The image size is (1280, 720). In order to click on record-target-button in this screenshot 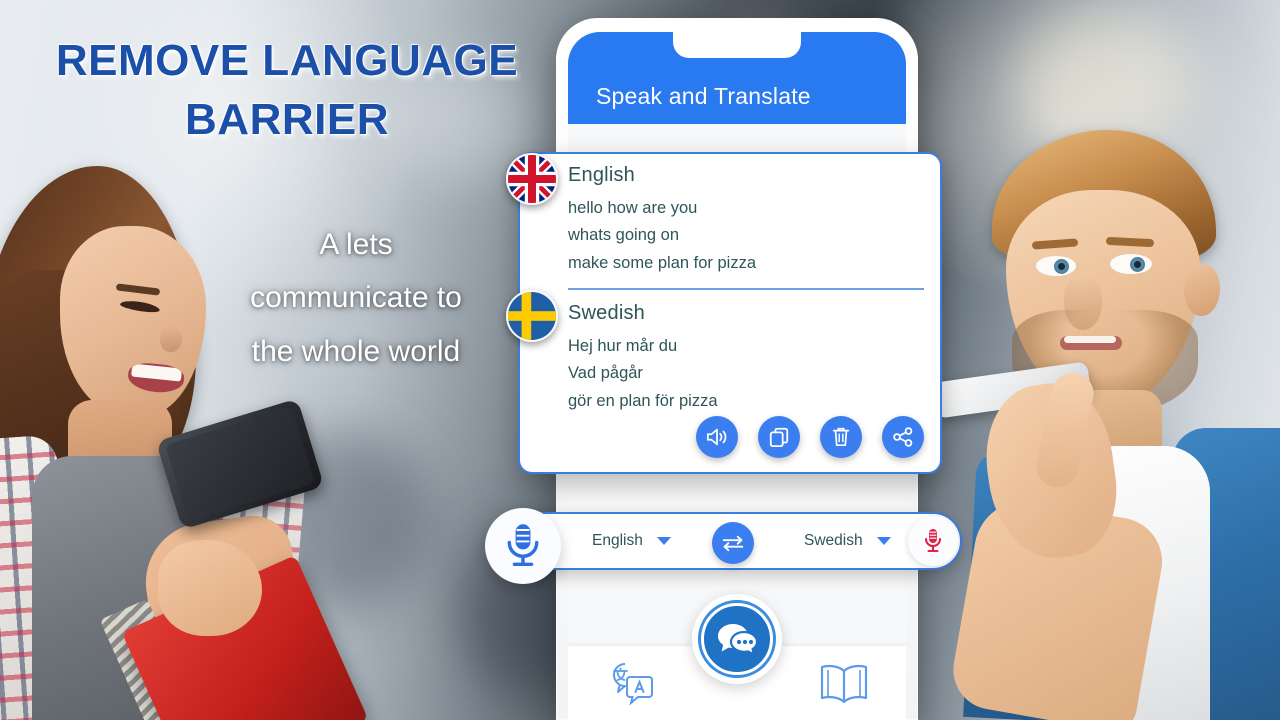, I will do `click(933, 541)`.